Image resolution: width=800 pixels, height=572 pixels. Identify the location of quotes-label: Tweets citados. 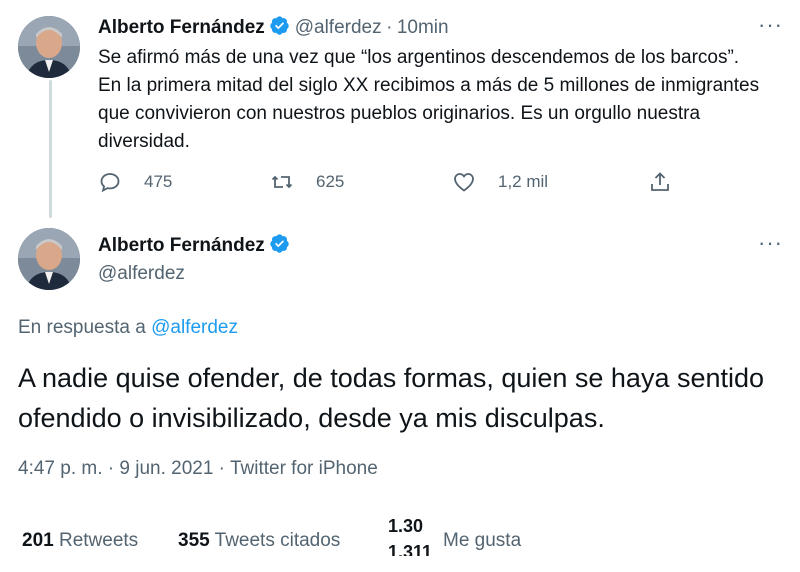
(277, 540).